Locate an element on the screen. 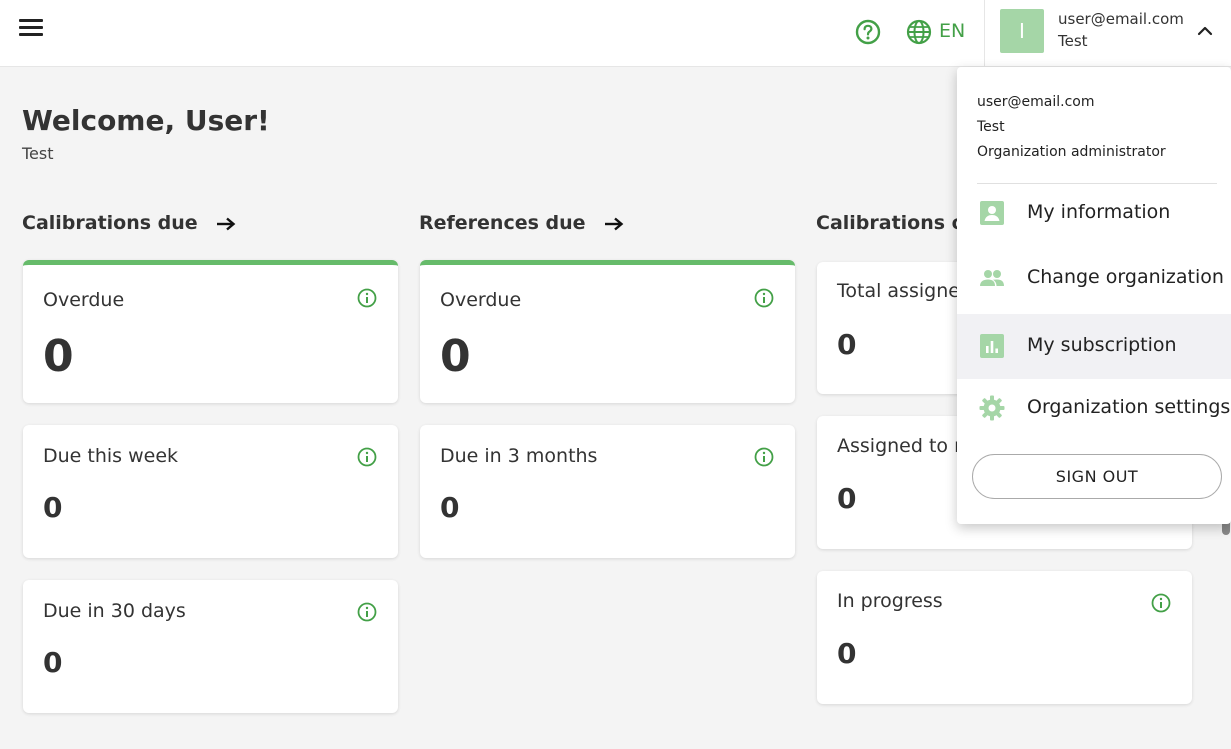 The height and width of the screenshot is (749, 1231). section-references-due-label: References due is located at coordinates (502, 223).